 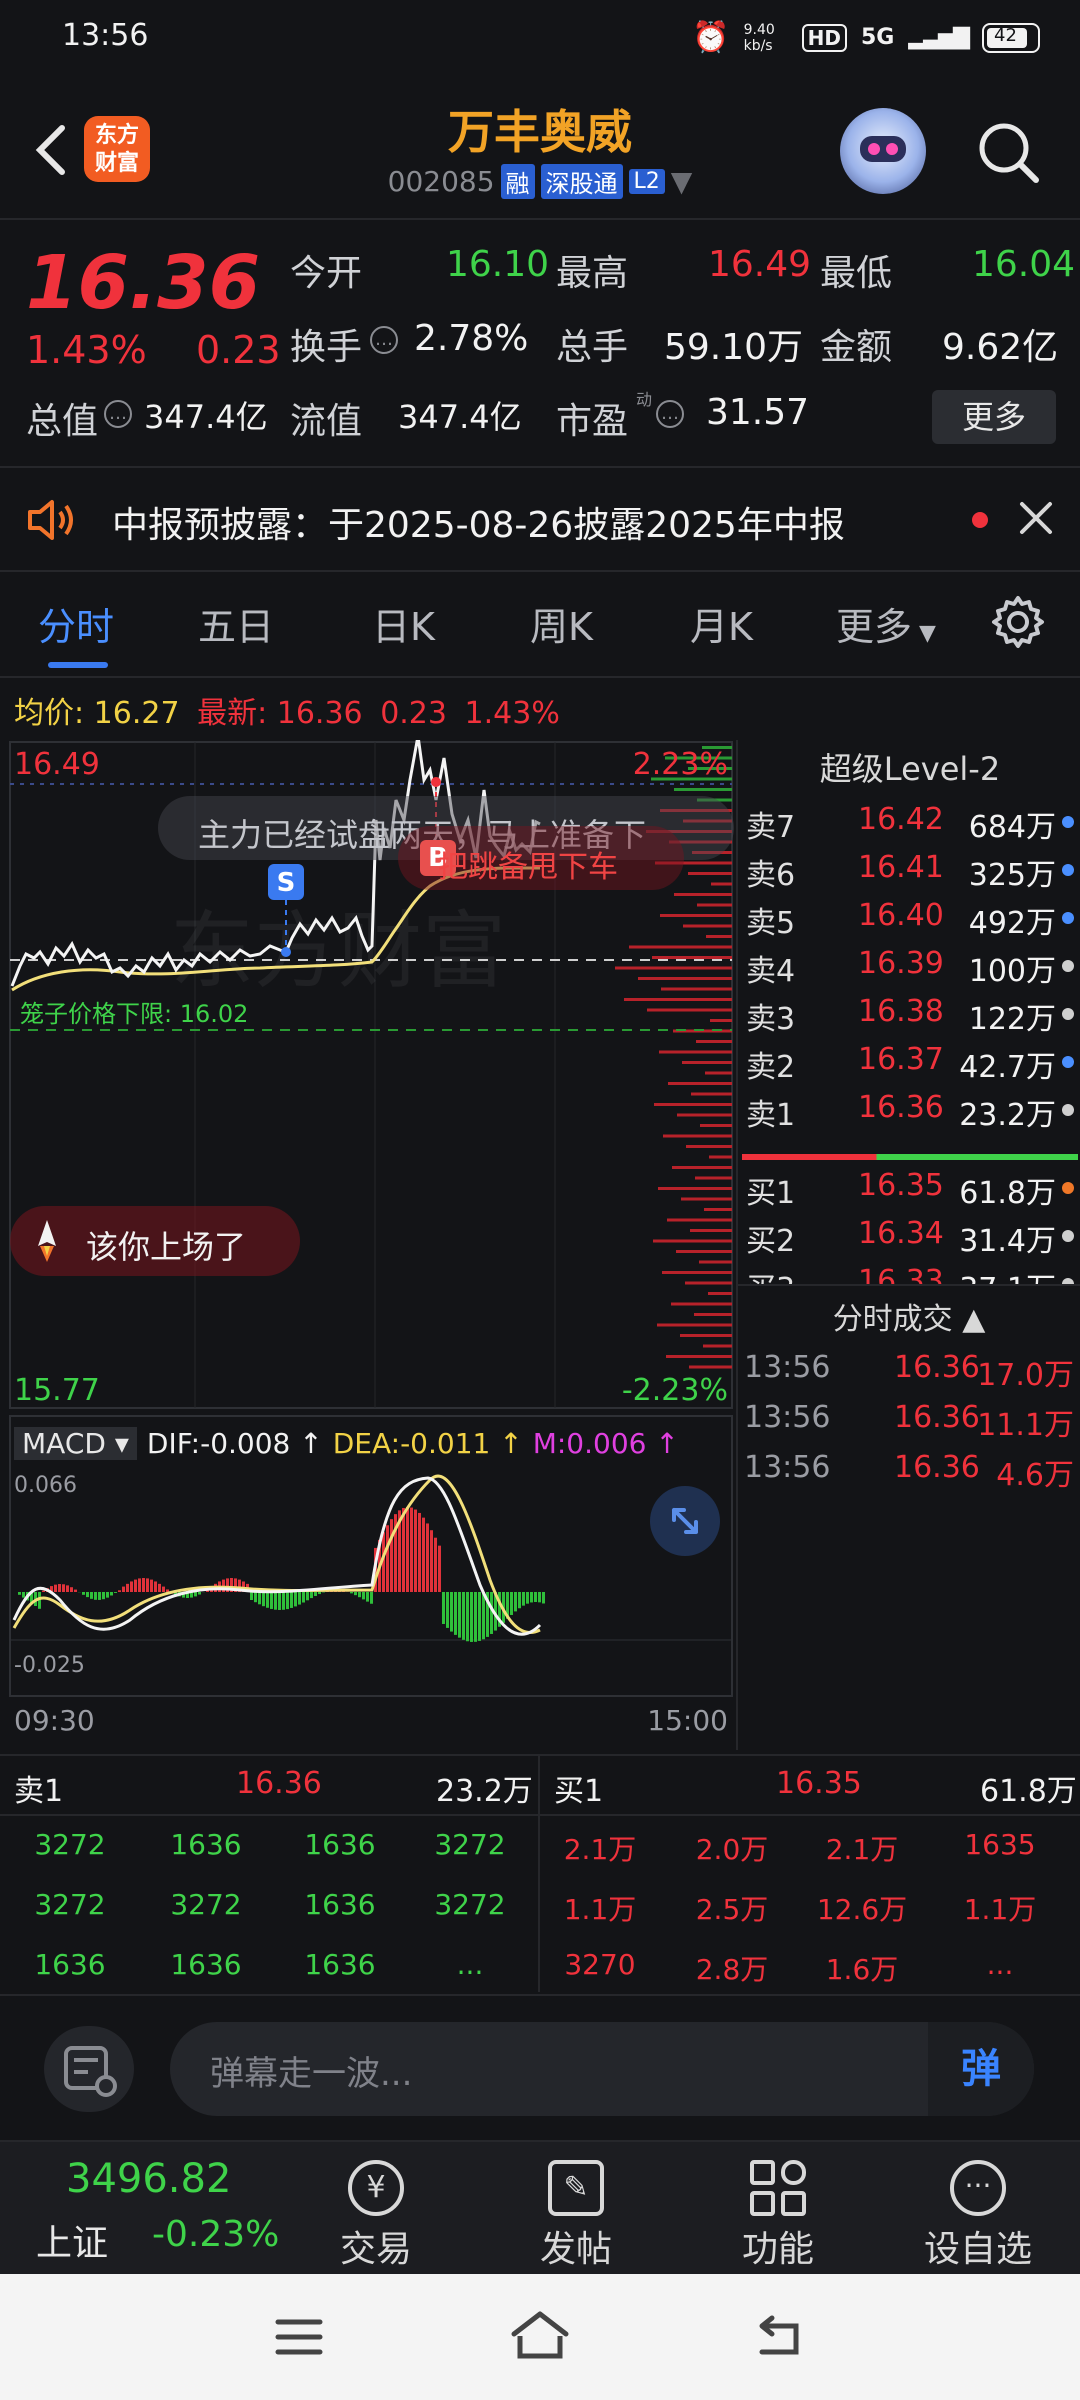 I want to click on buy1-volume: 61.8万, so click(x=1028, y=1791).